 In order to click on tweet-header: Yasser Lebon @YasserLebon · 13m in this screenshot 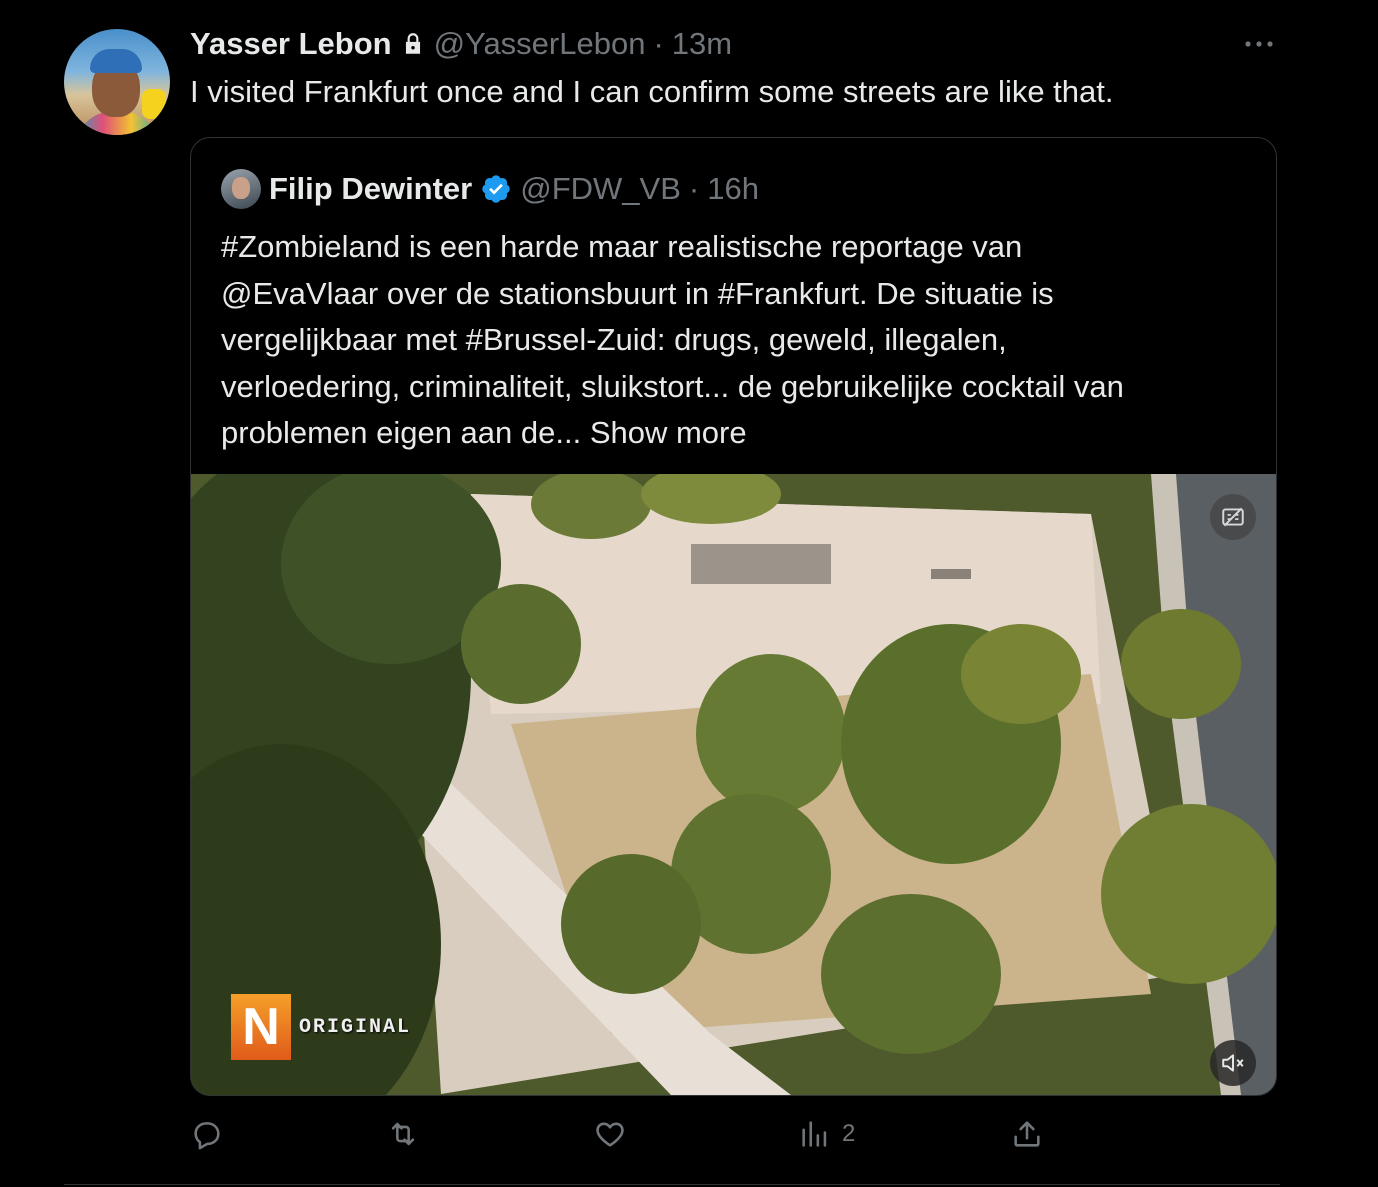, I will do `click(461, 44)`.